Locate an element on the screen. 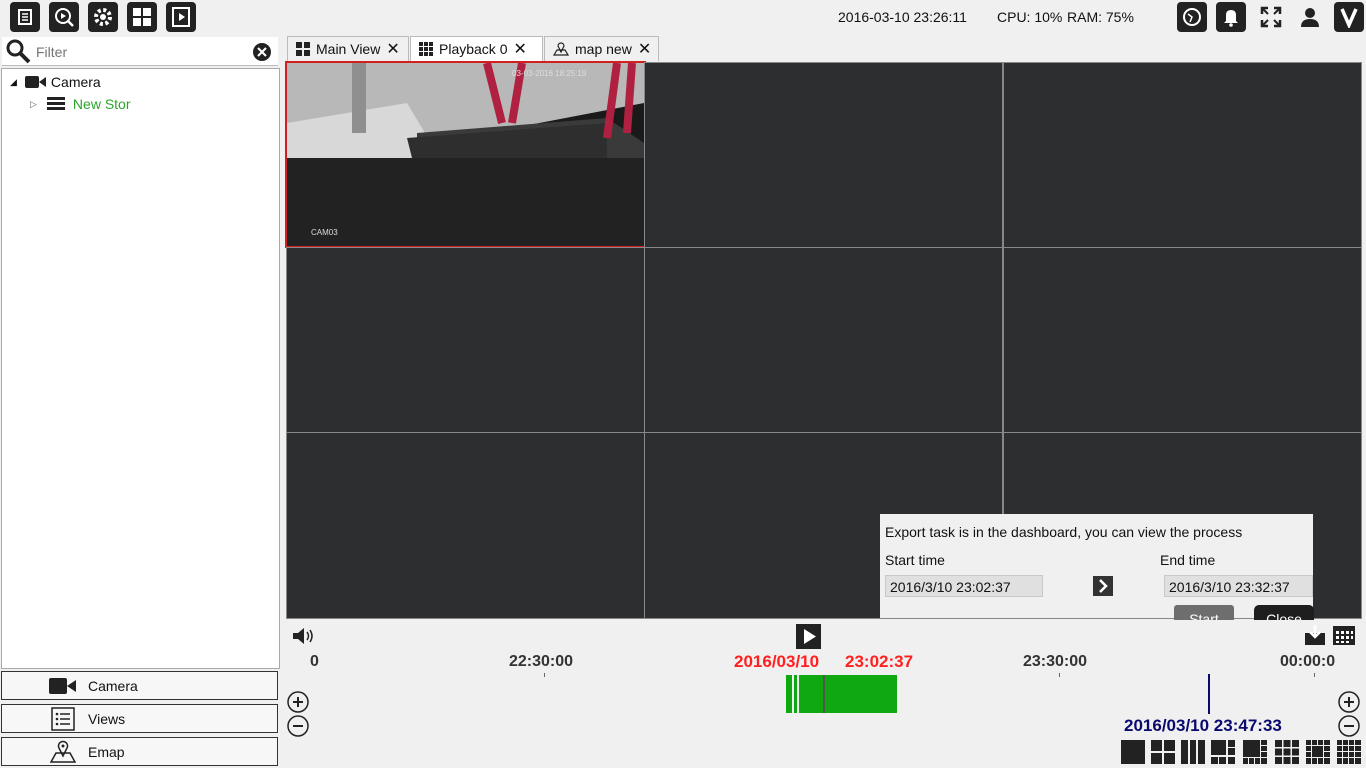 The height and width of the screenshot is (768, 1366). list-icon is located at coordinates (25, 17).